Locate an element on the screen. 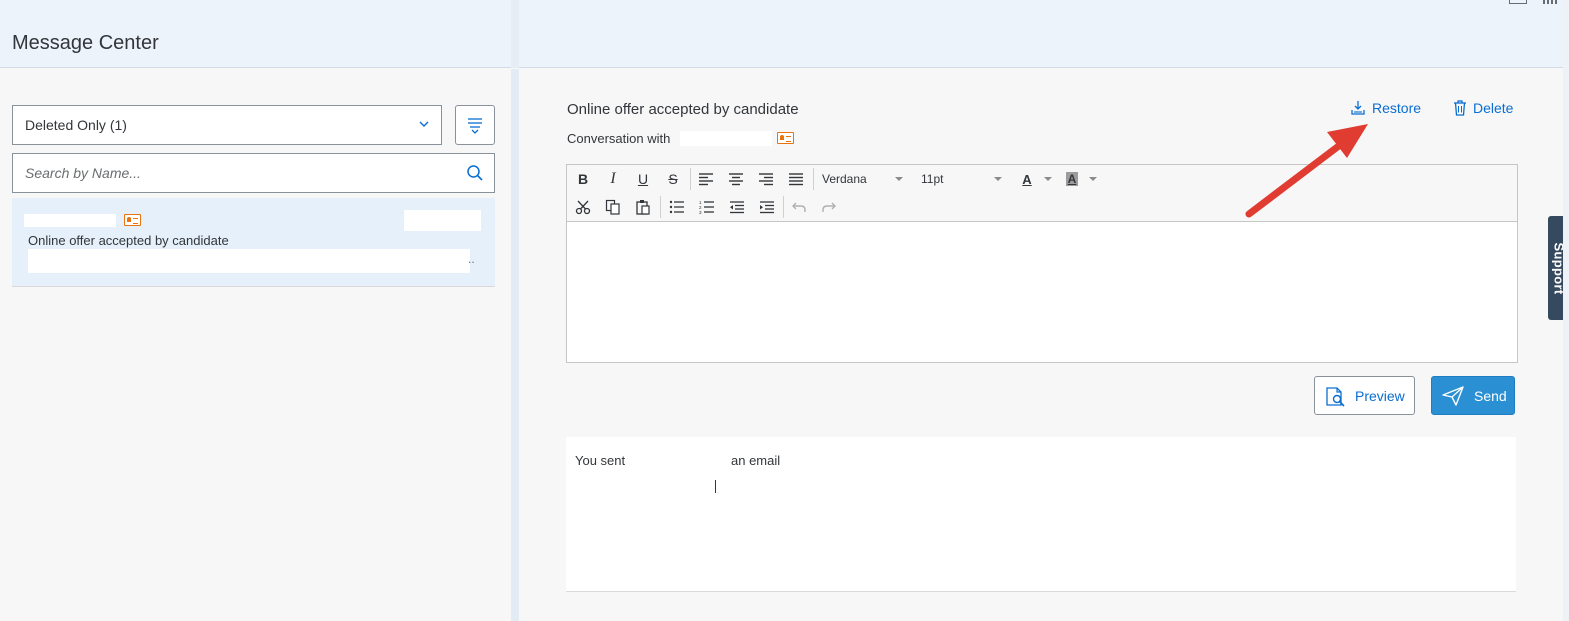  redacted-preview is located at coordinates (249, 261).